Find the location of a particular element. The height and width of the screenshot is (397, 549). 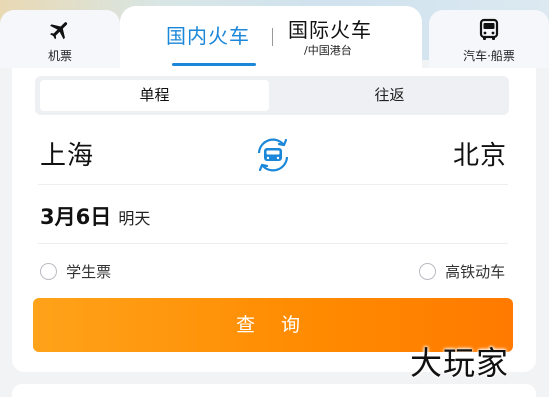

tab-domestic-train: 国内火车 is located at coordinates (216, 43).